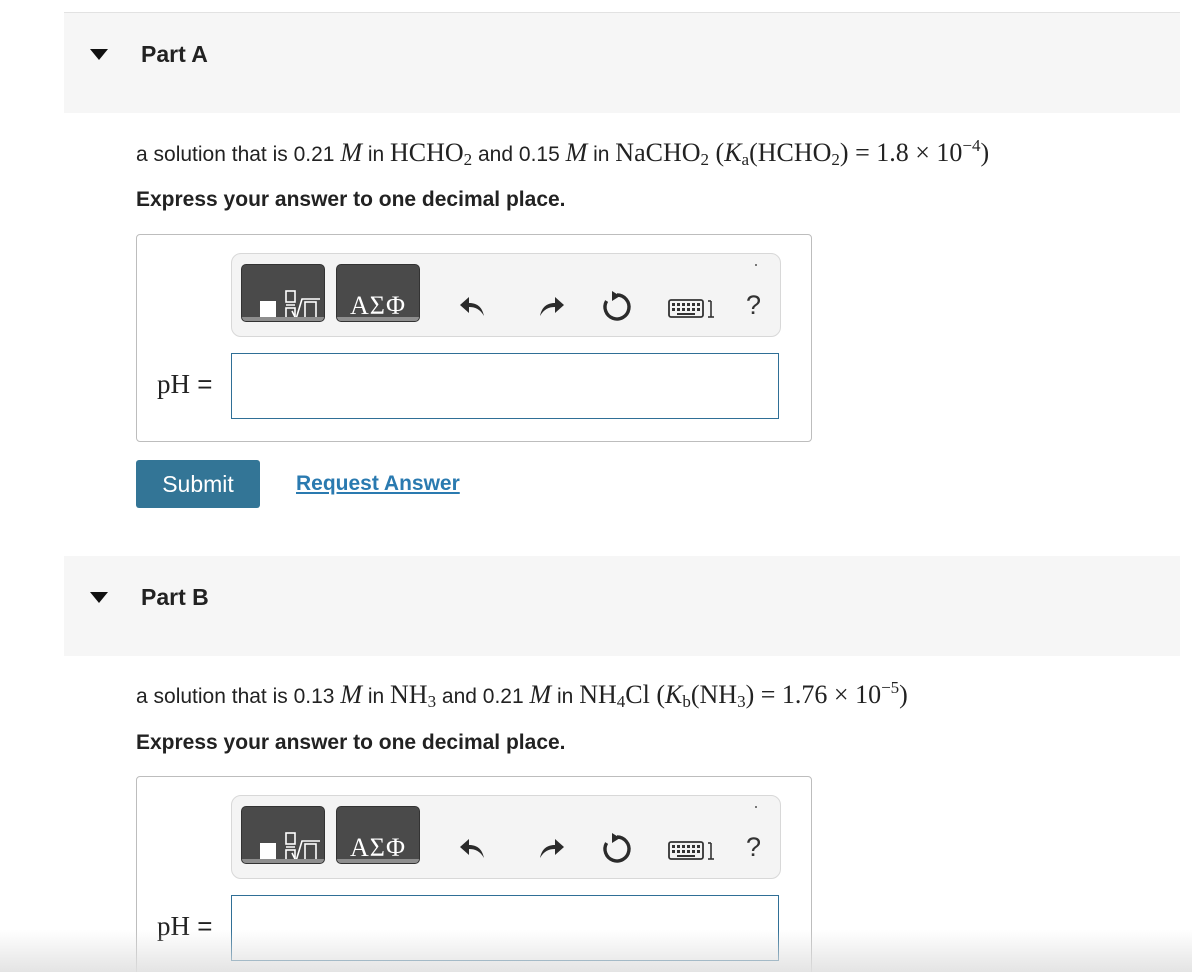  I want to click on part-a-header: Part A, so click(622, 63).